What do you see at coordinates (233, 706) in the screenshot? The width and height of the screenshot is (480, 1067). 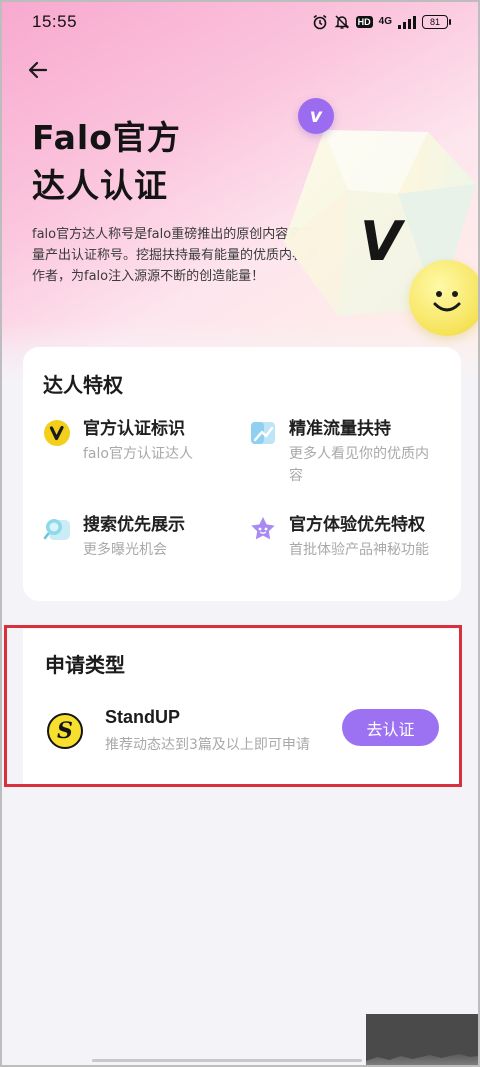 I see `highlight-box` at bounding box center [233, 706].